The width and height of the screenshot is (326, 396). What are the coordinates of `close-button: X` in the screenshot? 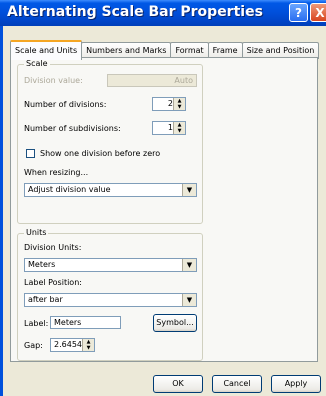 It's located at (318, 12).